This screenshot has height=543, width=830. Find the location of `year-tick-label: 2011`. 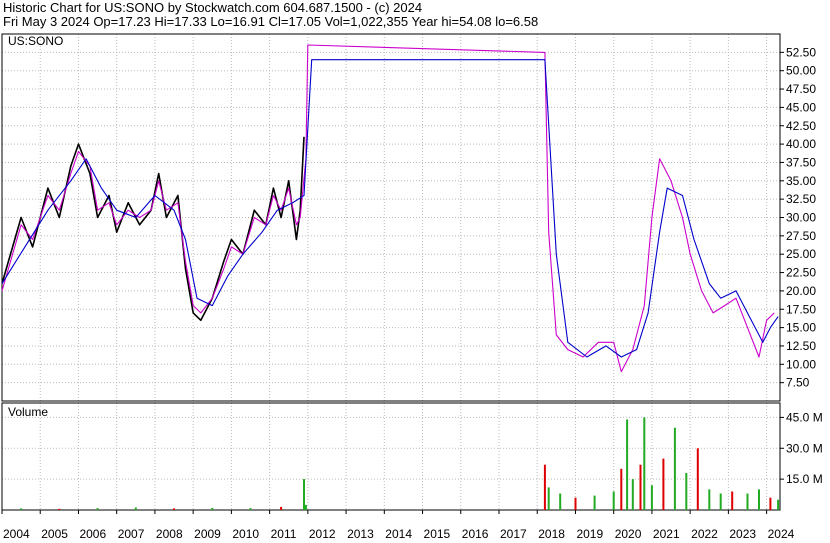

year-tick-label: 2011 is located at coordinates (284, 534).